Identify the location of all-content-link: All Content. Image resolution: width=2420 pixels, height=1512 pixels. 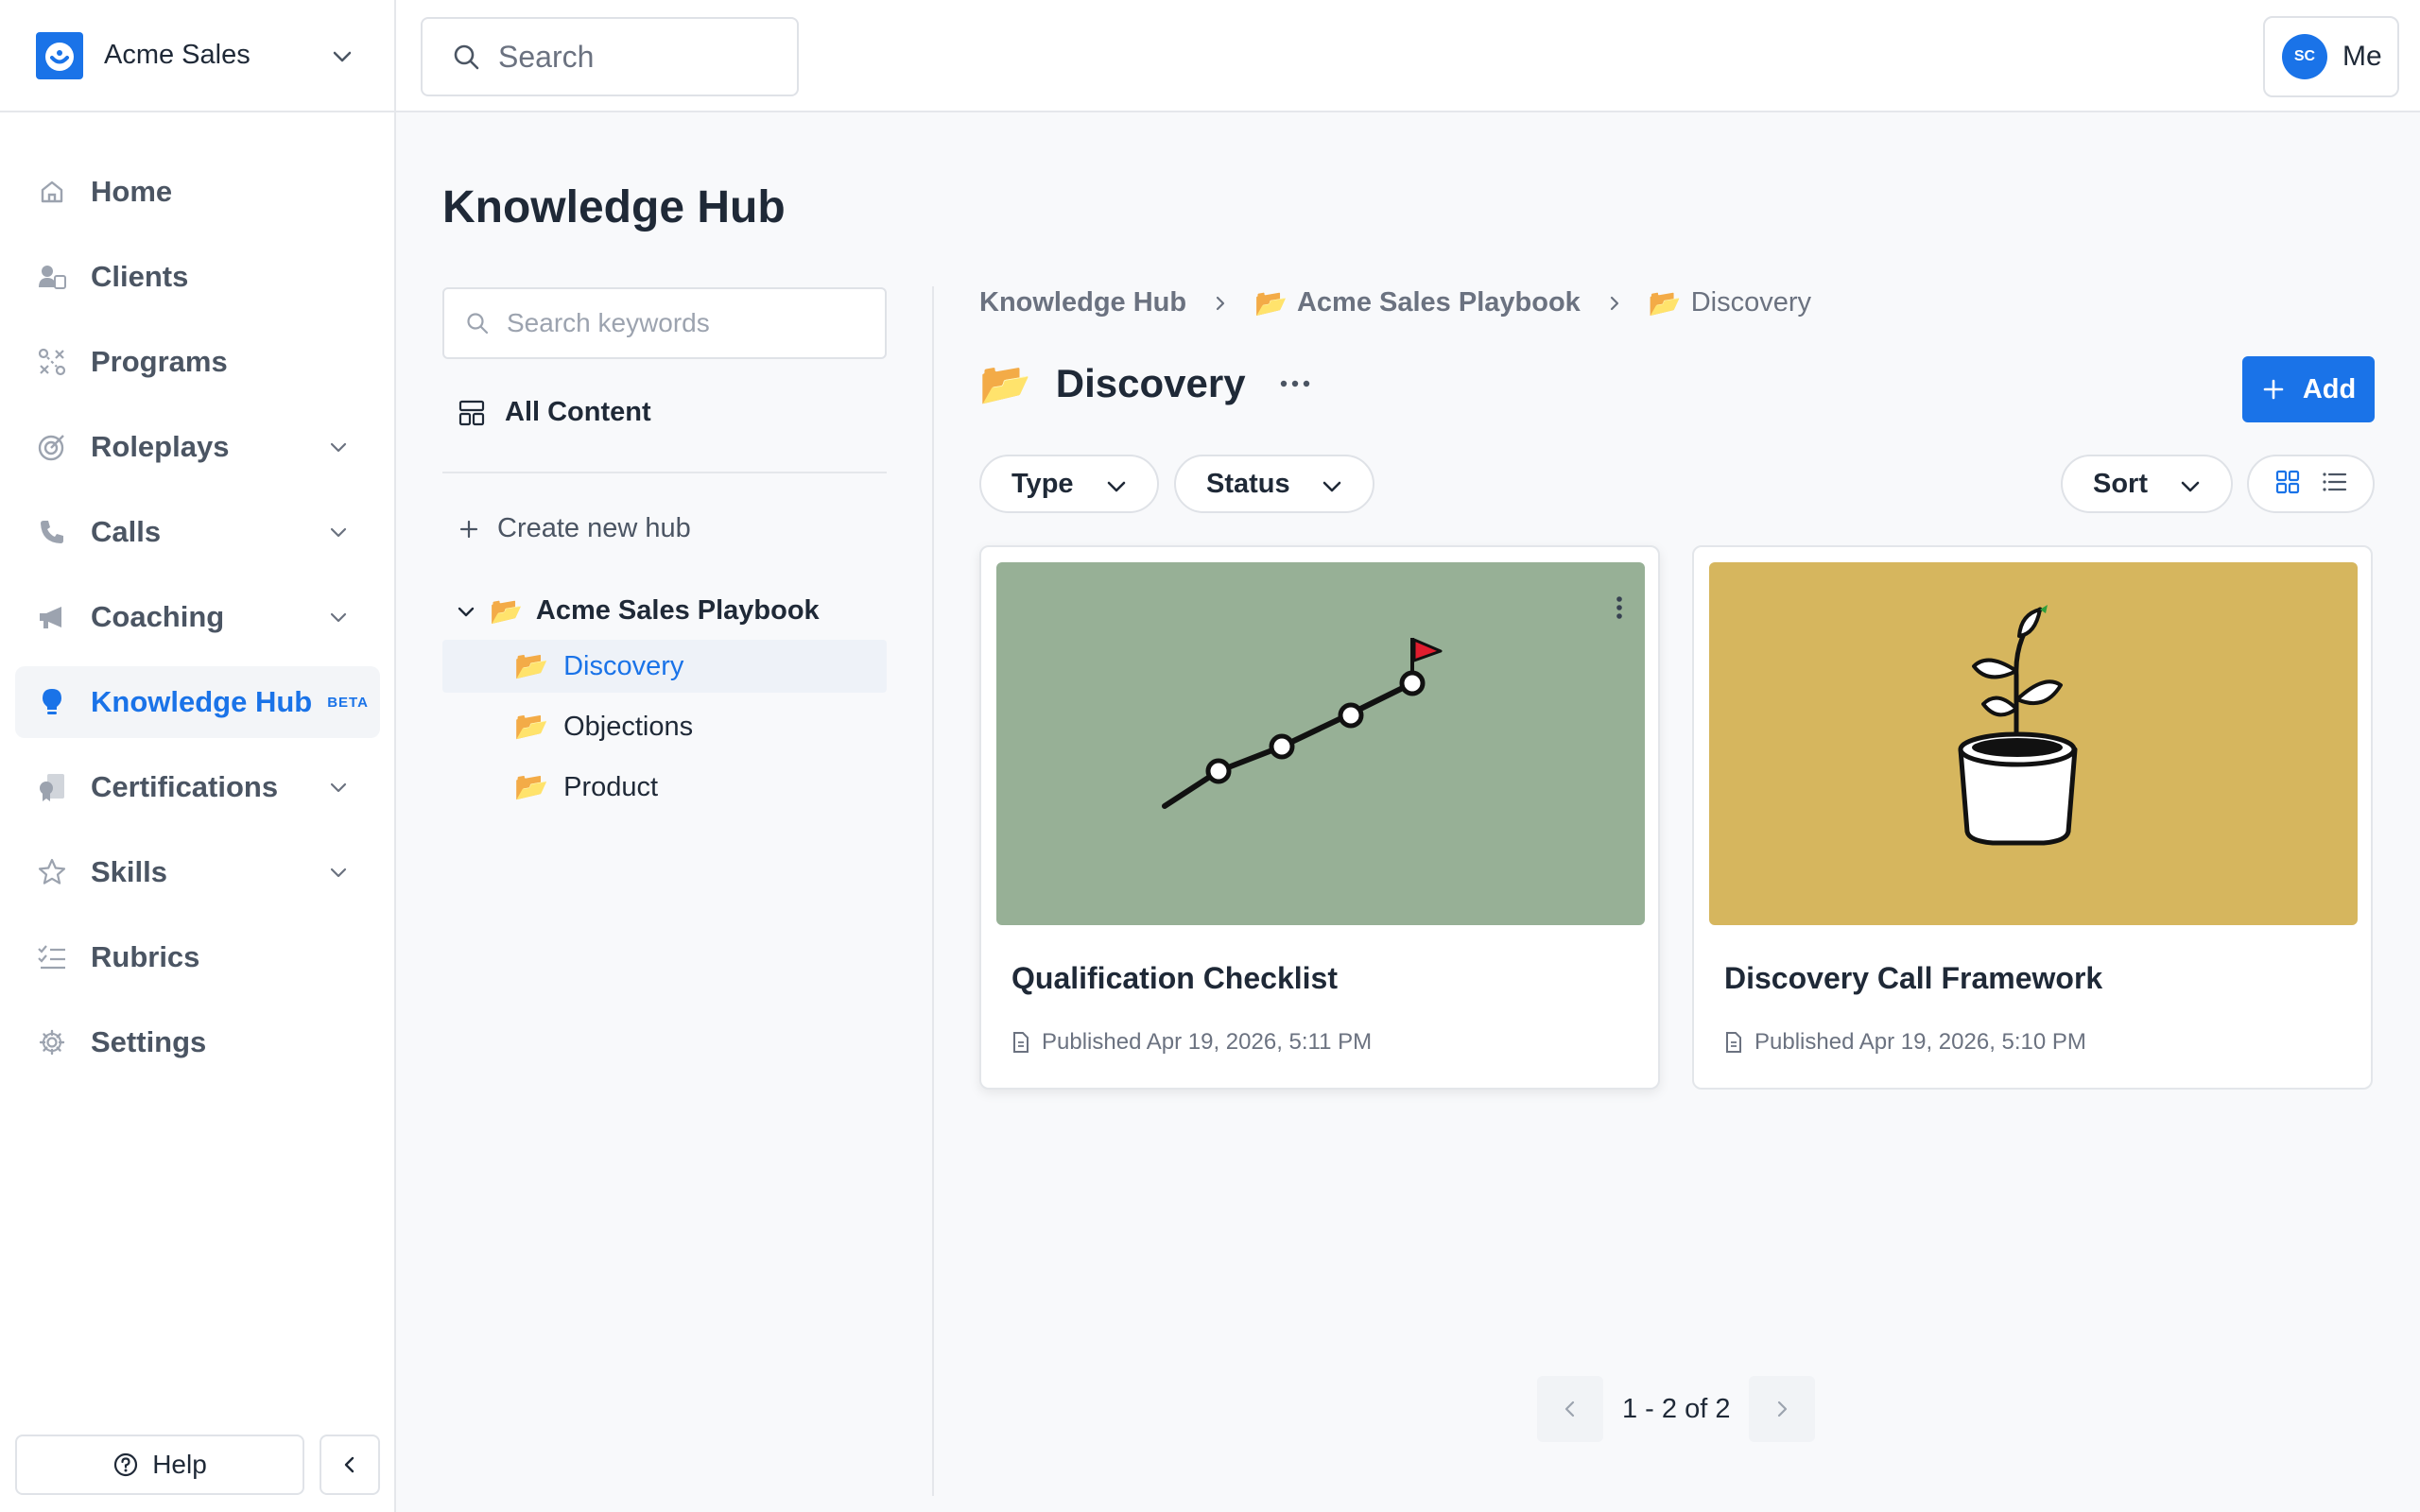
(554, 412).